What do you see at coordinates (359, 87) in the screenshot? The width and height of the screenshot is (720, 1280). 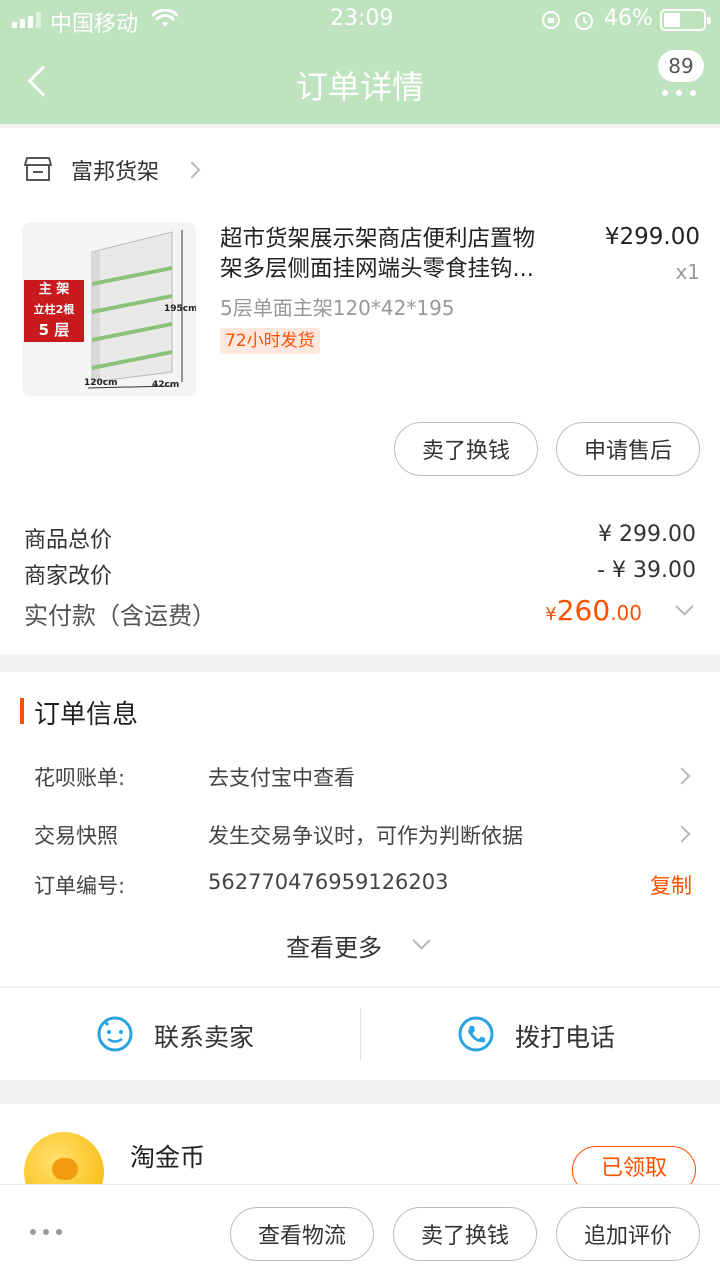 I see `page-title: 订单详情` at bounding box center [359, 87].